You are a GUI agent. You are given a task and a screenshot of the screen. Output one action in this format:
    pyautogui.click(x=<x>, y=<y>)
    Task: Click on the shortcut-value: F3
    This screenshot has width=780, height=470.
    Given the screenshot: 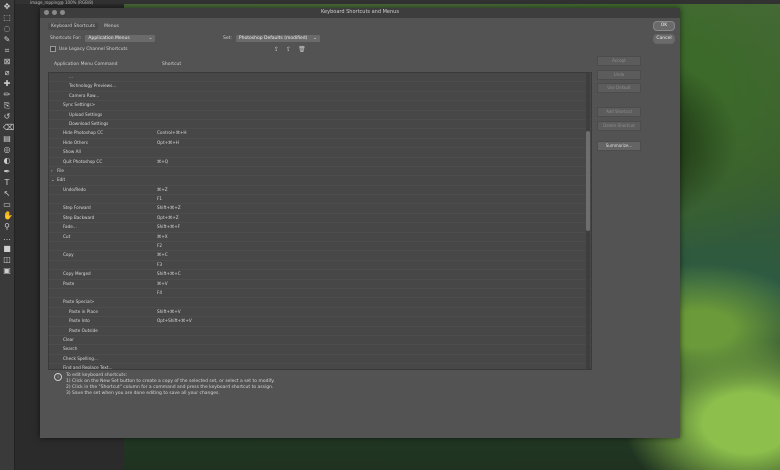 What is the action you would take?
    pyautogui.click(x=159, y=265)
    